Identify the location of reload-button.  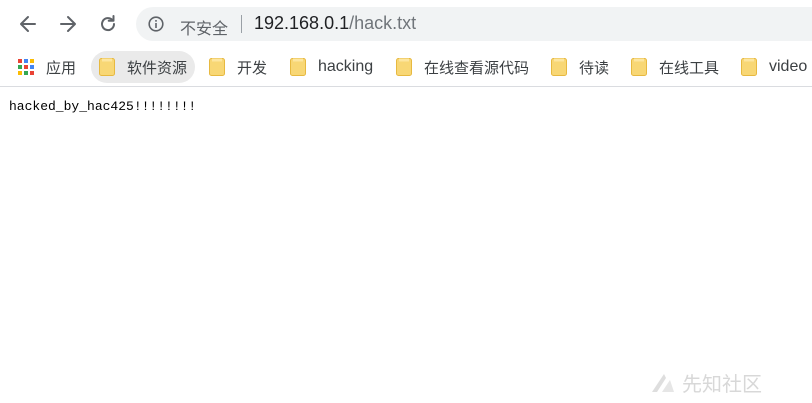
(108, 24).